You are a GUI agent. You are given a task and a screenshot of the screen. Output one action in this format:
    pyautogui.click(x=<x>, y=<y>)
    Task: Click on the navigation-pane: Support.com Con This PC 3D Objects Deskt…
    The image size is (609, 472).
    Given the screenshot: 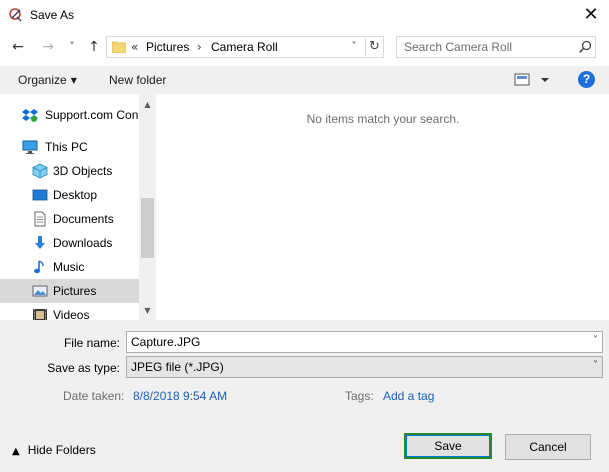 What is the action you would take?
    pyautogui.click(x=78, y=207)
    